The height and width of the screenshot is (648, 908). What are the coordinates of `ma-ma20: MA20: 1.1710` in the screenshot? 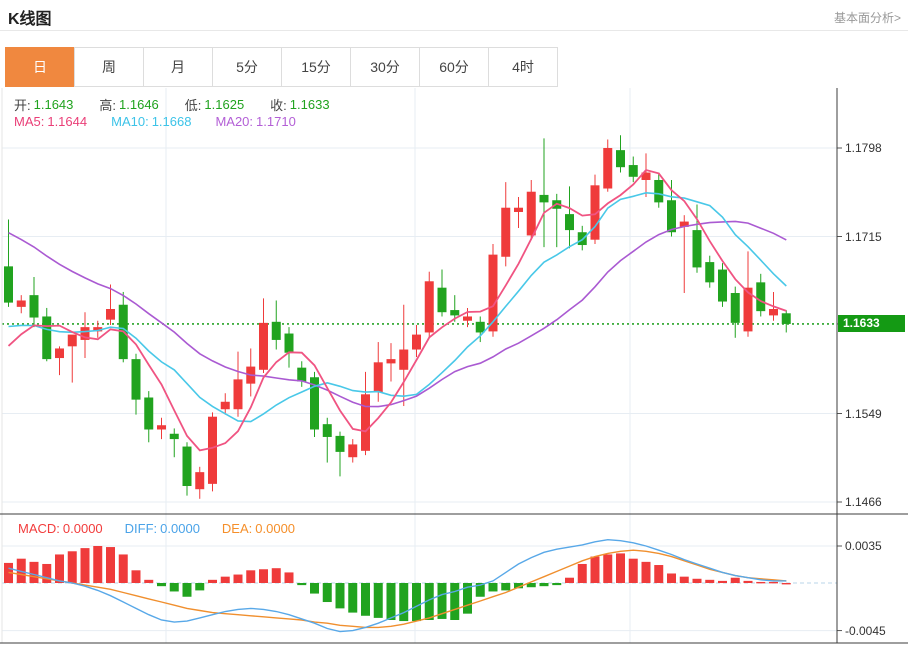 It's located at (255, 121).